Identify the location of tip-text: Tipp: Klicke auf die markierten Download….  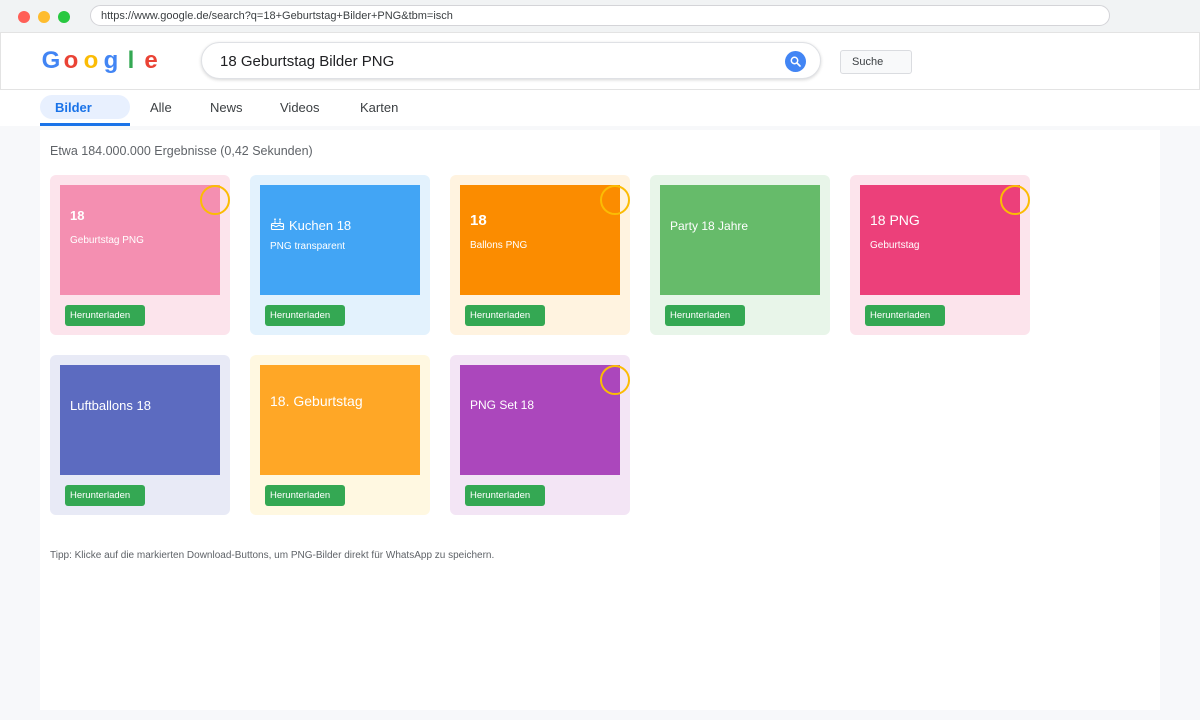
(272, 555).